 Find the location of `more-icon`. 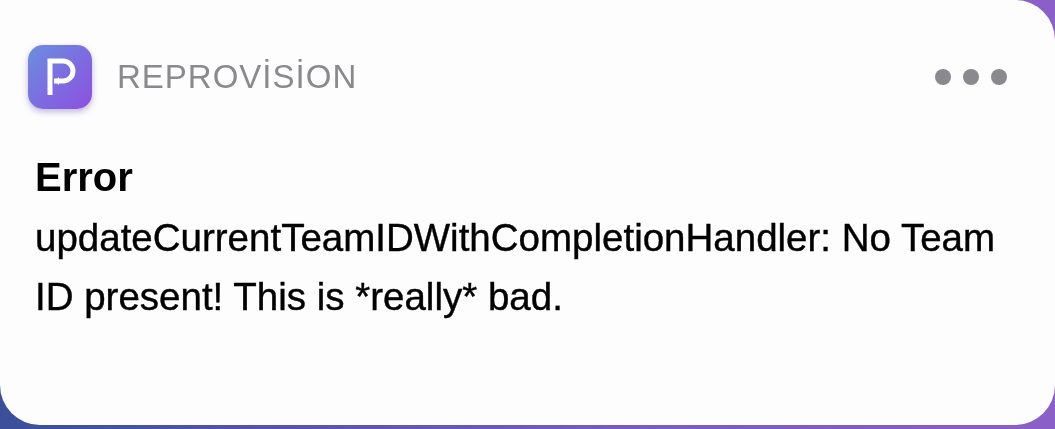

more-icon is located at coordinates (971, 77).